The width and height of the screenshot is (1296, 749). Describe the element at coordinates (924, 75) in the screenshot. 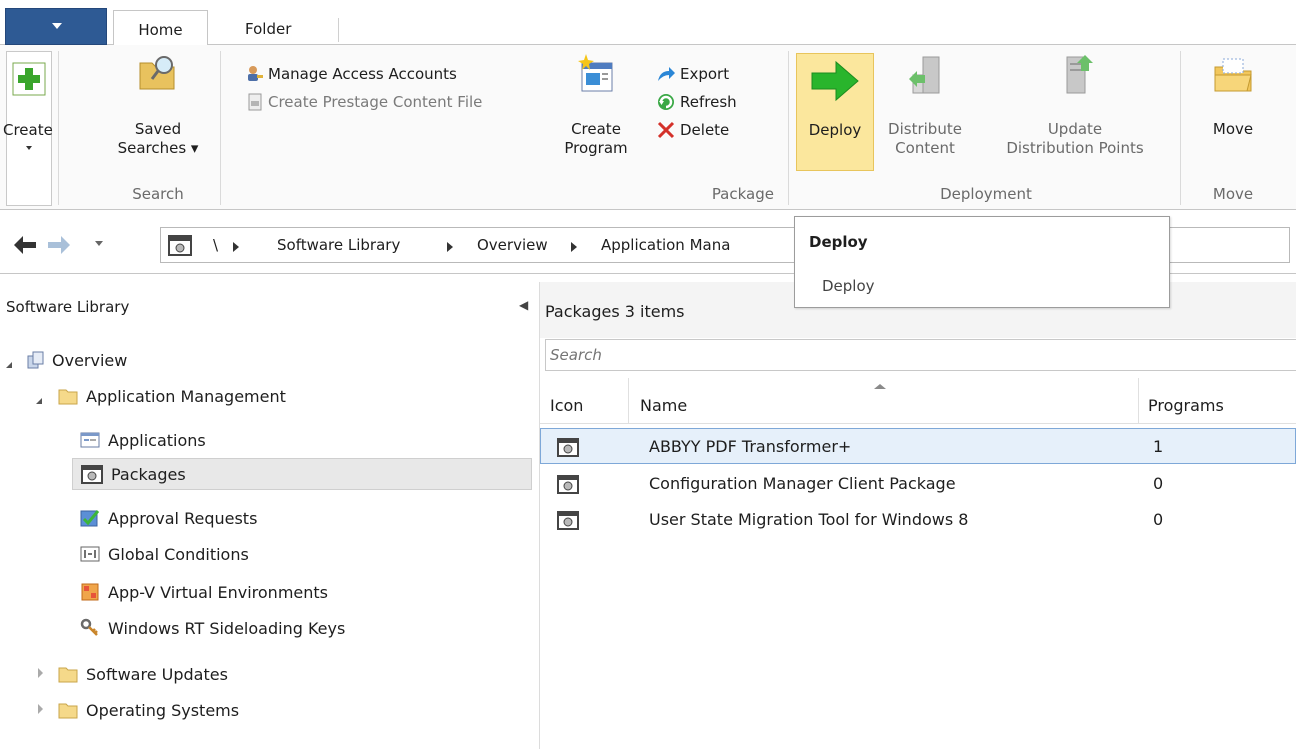

I see `distribute-content-icon` at that location.